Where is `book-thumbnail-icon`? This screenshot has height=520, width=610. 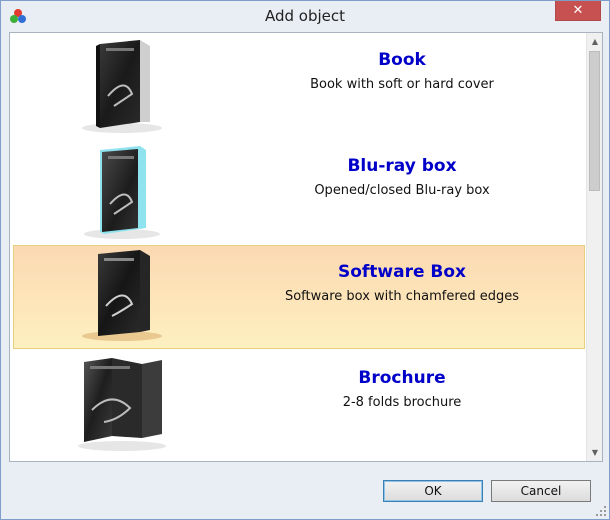
book-thumbnail-icon is located at coordinates (122, 86).